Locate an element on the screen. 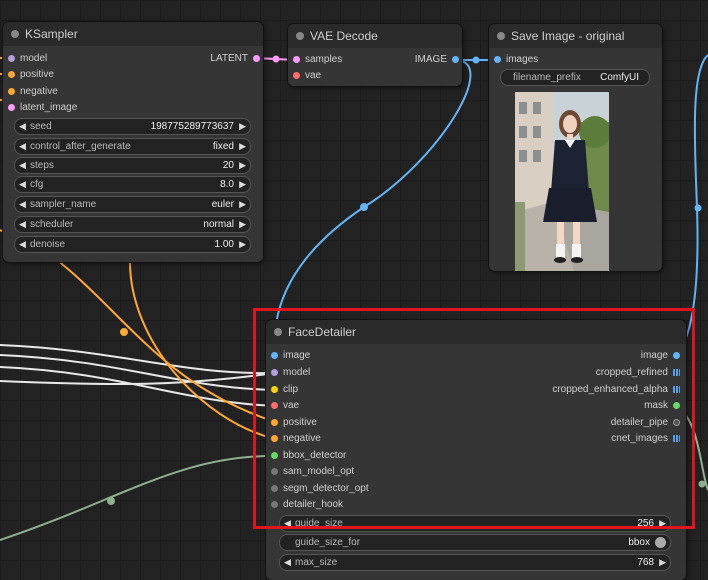 This screenshot has height=580, width=708. save-image-input-images: images is located at coordinates (516, 60).